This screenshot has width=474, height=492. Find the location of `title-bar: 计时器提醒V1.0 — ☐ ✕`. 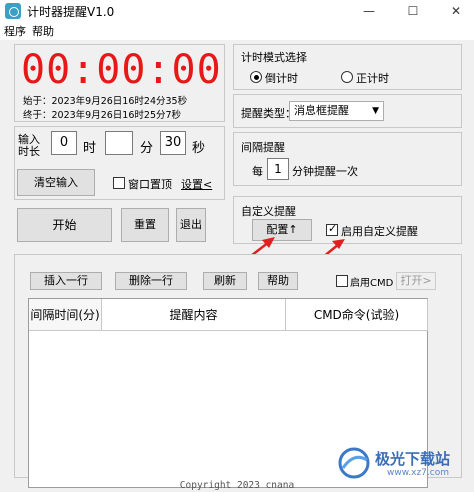

title-bar: 计时器提醒V1.0 — ☐ ✕ is located at coordinates (237, 11).